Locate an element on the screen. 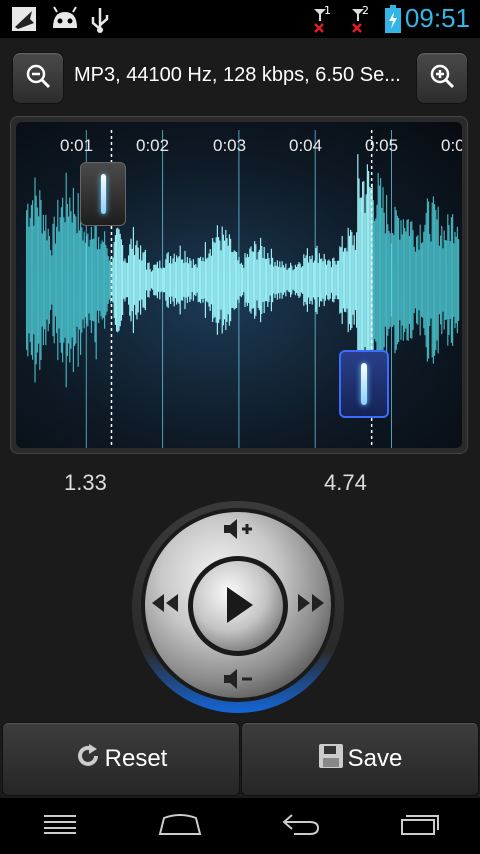 The width and height of the screenshot is (480, 854). menu-button is located at coordinates (60, 826).